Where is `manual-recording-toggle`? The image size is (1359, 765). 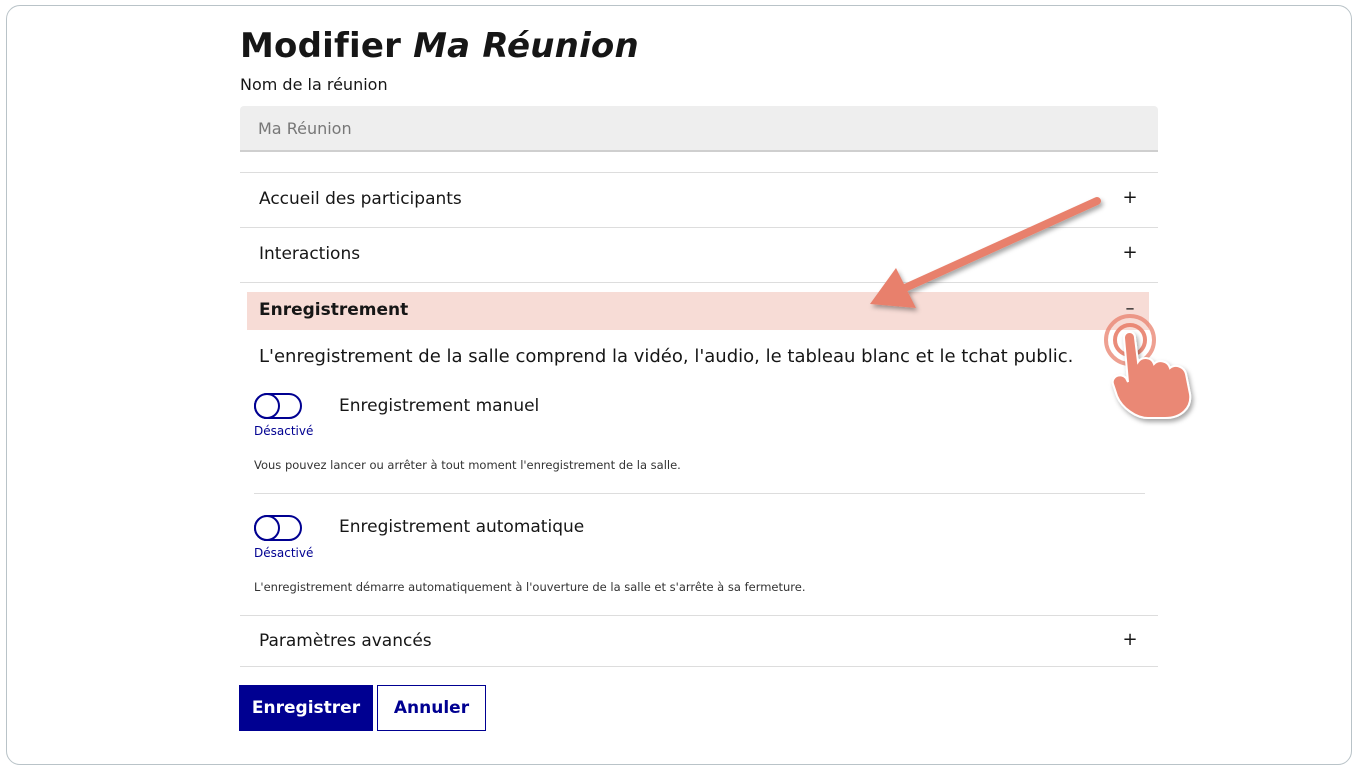 manual-recording-toggle is located at coordinates (278, 406).